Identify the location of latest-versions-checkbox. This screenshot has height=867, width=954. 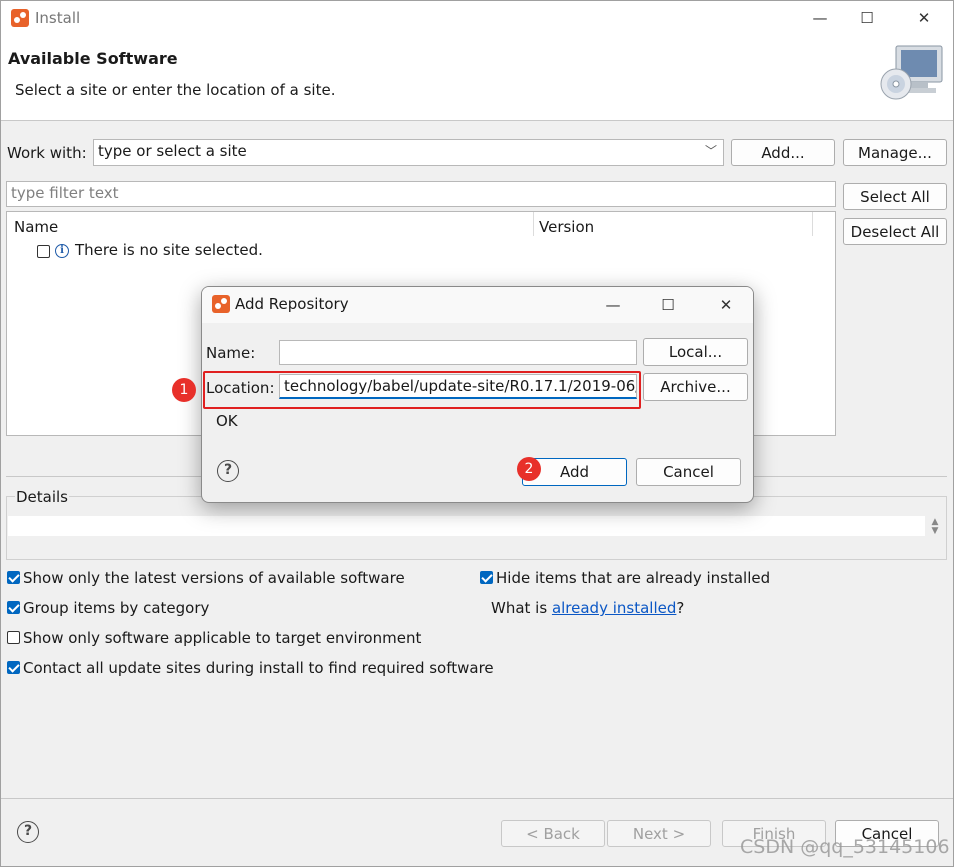
(13, 577).